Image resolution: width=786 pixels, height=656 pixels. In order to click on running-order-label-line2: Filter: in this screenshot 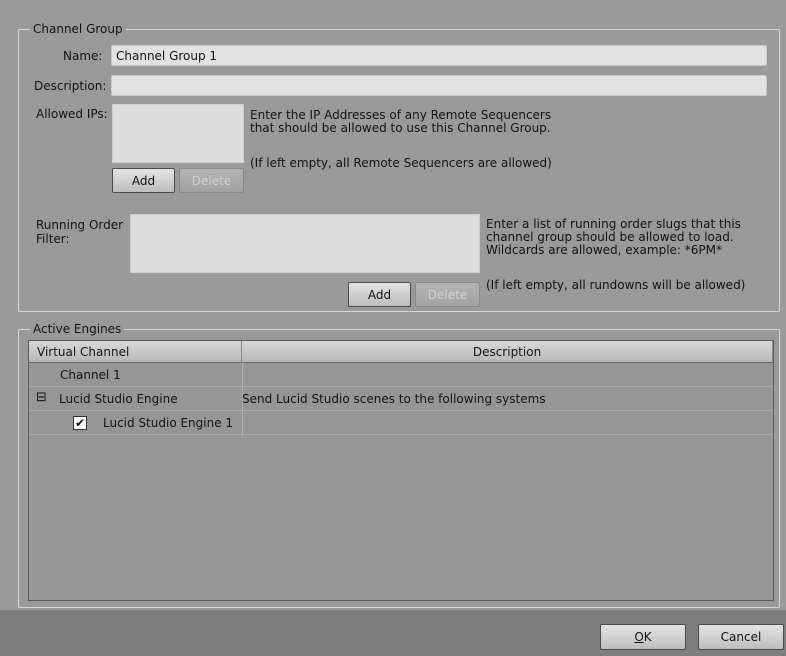, I will do `click(53, 239)`.